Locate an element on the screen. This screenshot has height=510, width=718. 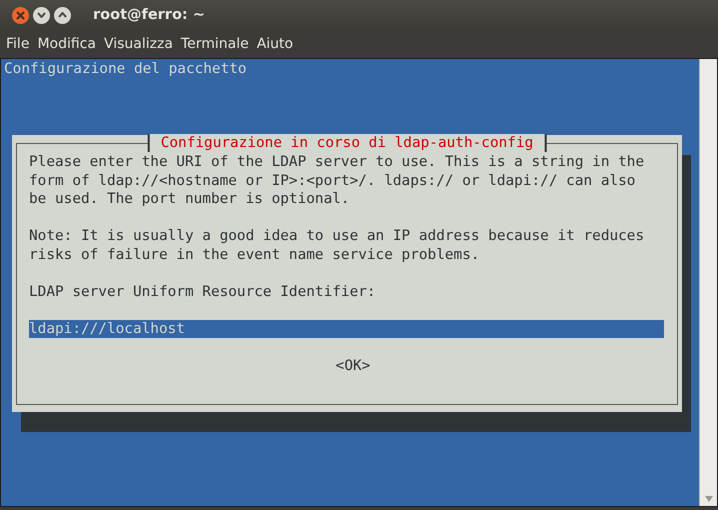
uri-input-field: ldapi:///localhost is located at coordinates (346, 329).